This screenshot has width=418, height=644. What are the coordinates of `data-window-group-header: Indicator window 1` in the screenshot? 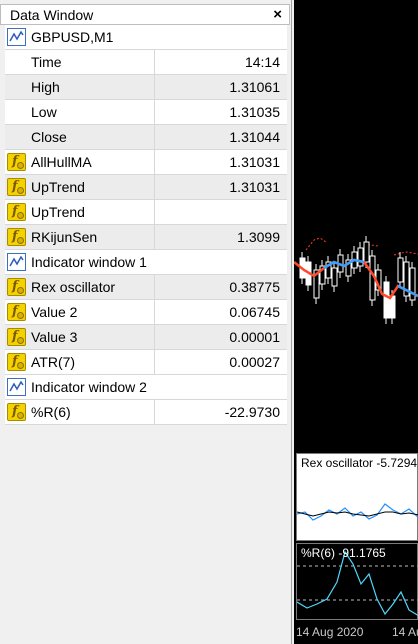 It's located at (146, 262).